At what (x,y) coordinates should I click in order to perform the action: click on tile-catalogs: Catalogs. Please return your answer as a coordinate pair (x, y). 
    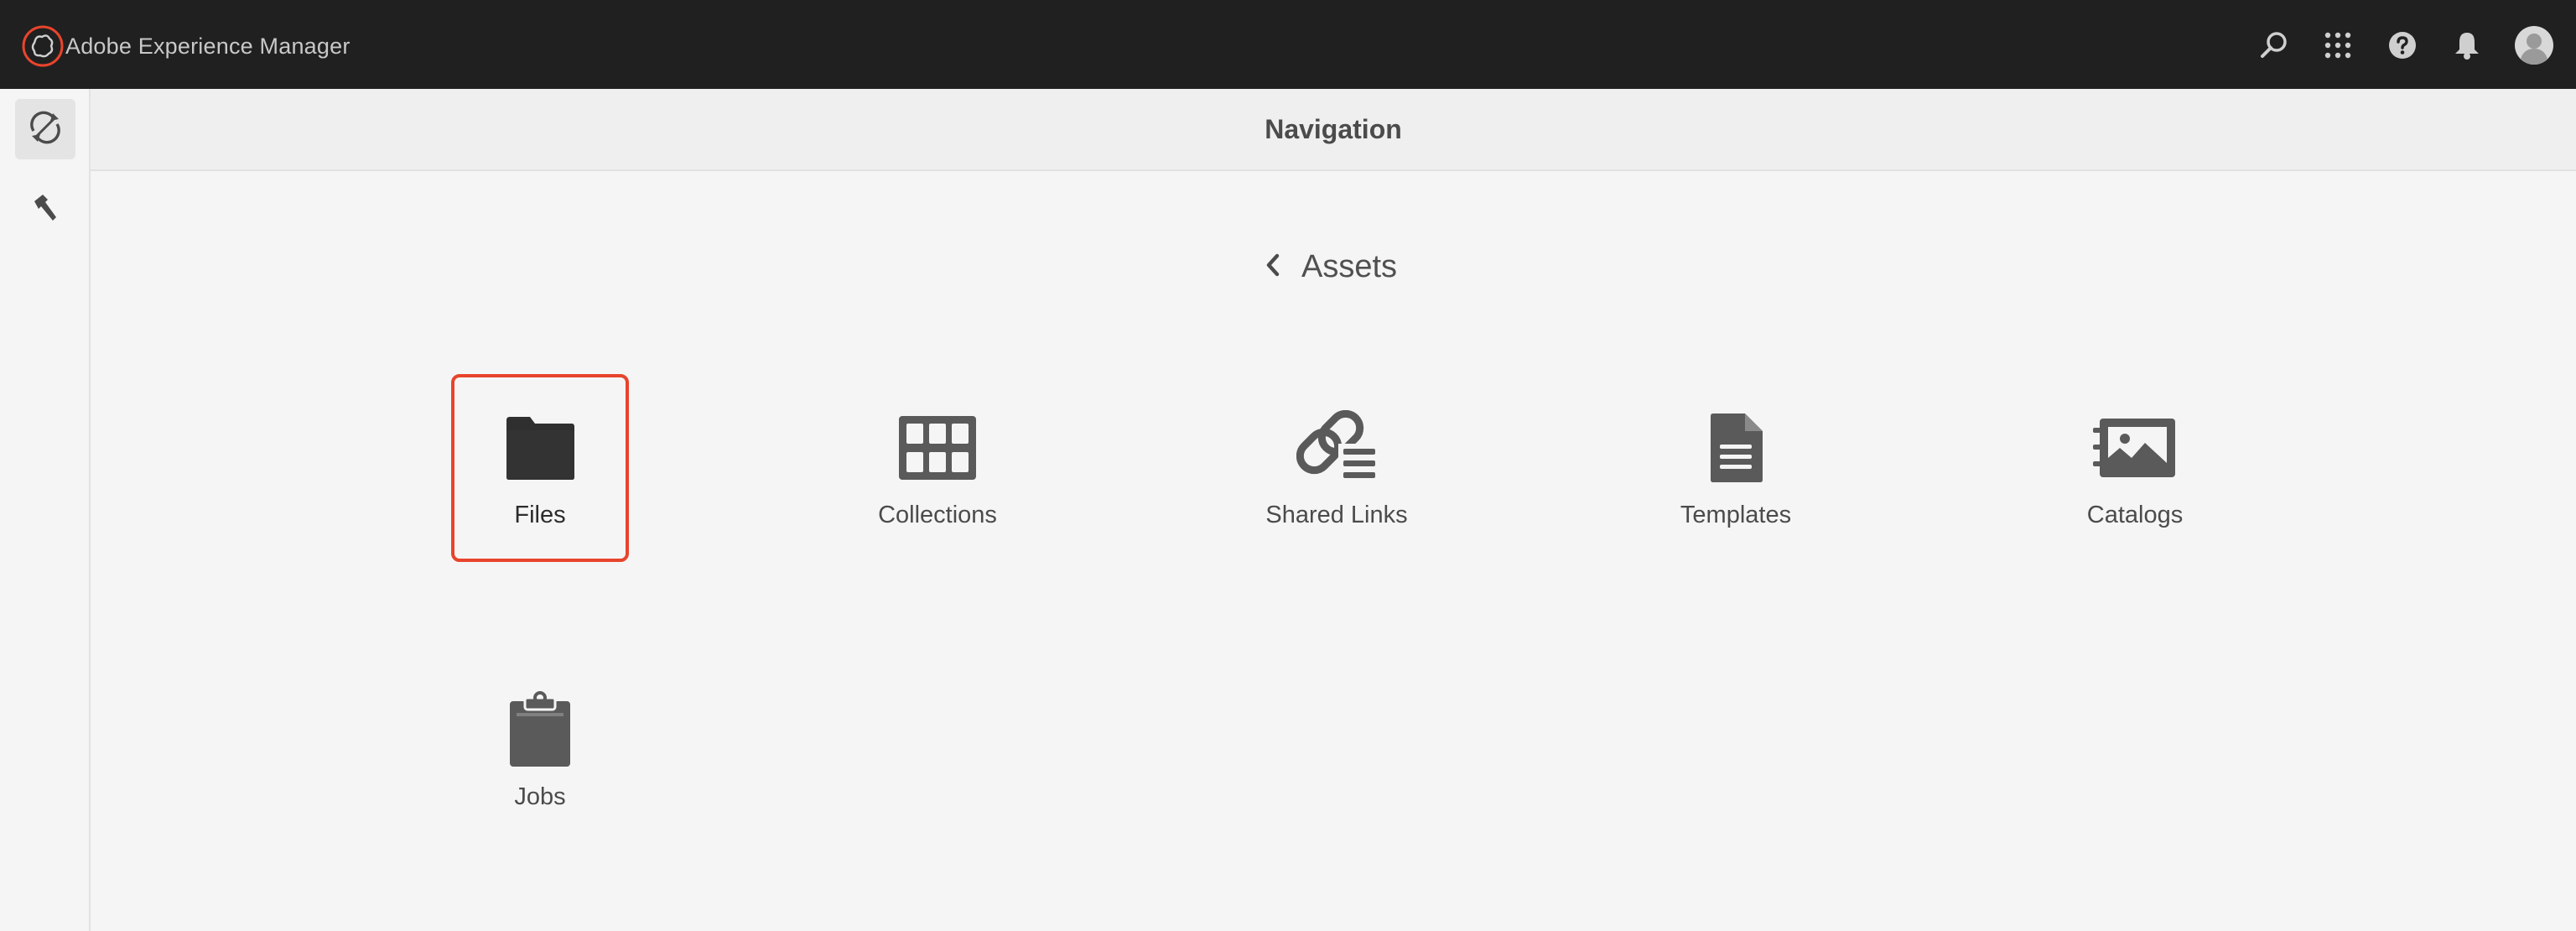
    Looking at the image, I should click on (2135, 468).